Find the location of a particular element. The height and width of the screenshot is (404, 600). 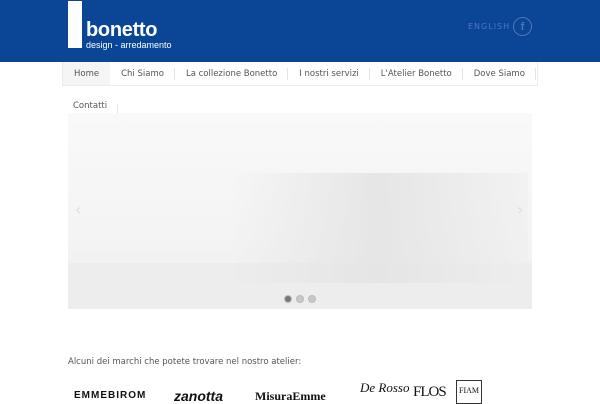

slider-dots is located at coordinates (300, 299).